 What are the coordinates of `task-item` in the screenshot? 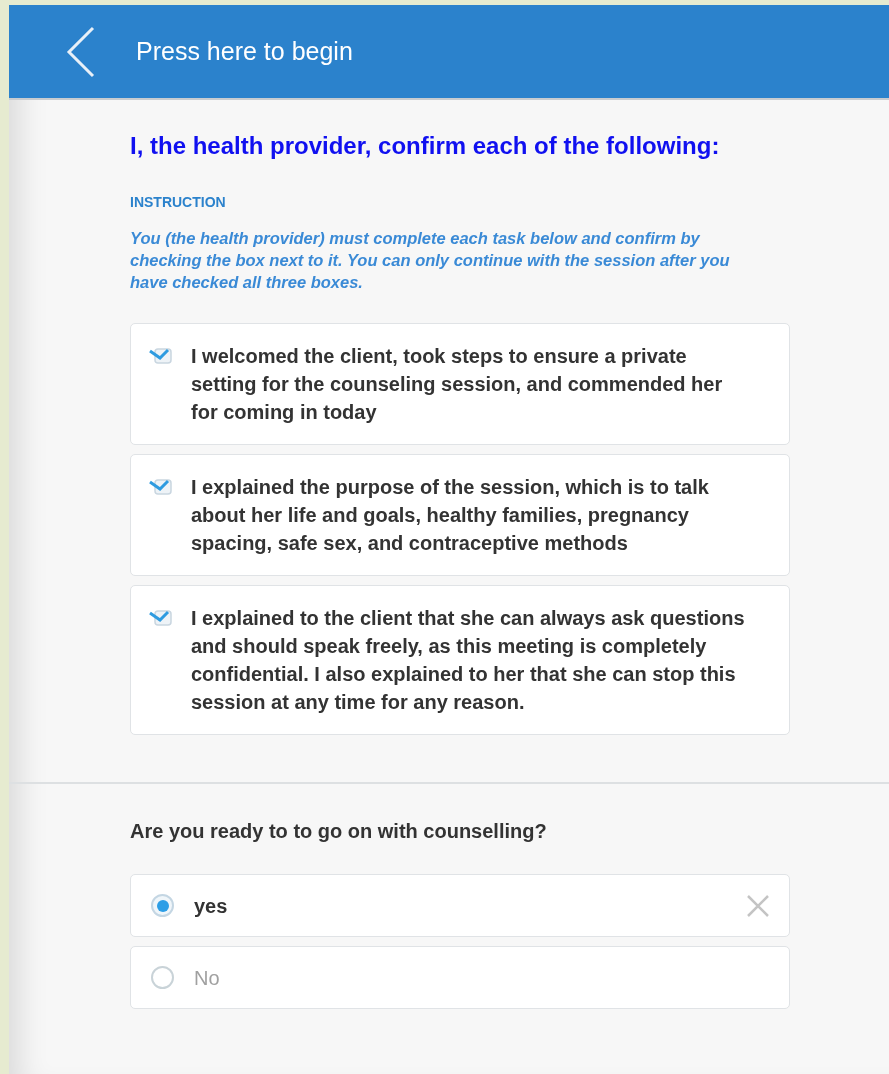 It's located at (460, 660).